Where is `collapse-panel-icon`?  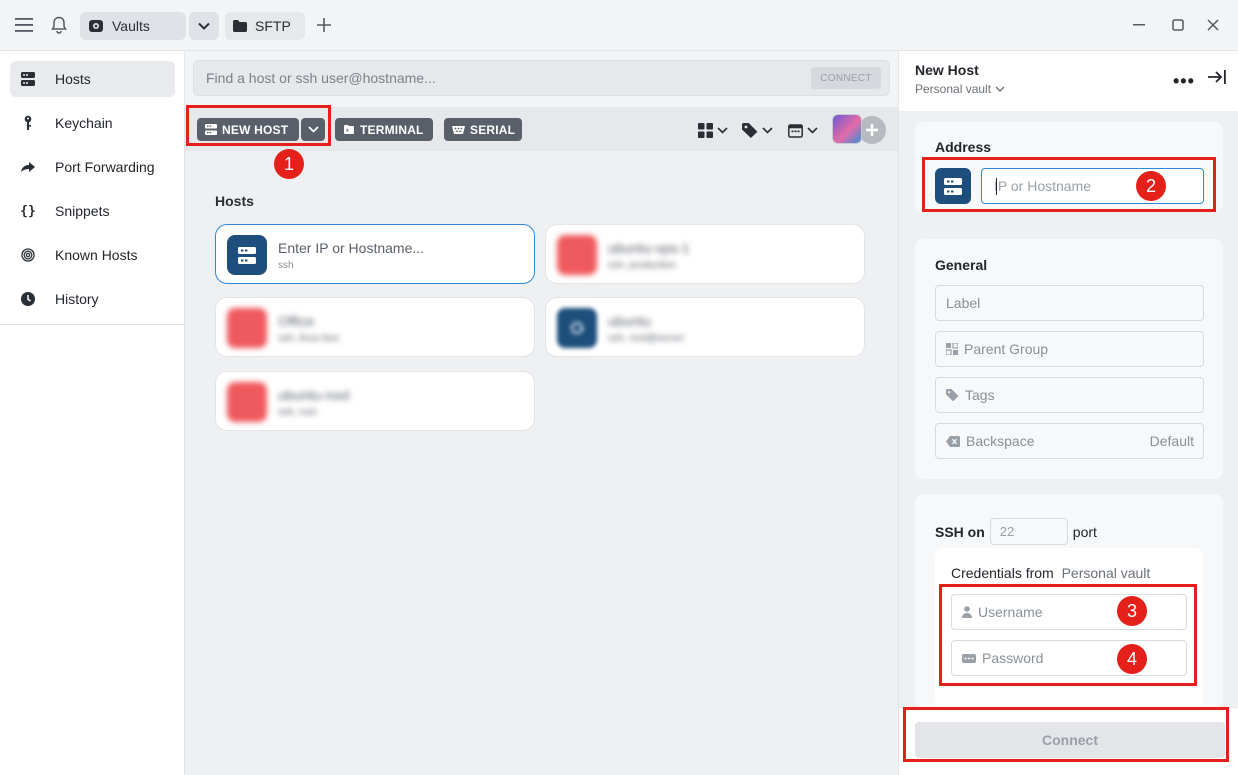 collapse-panel-icon is located at coordinates (1217, 79).